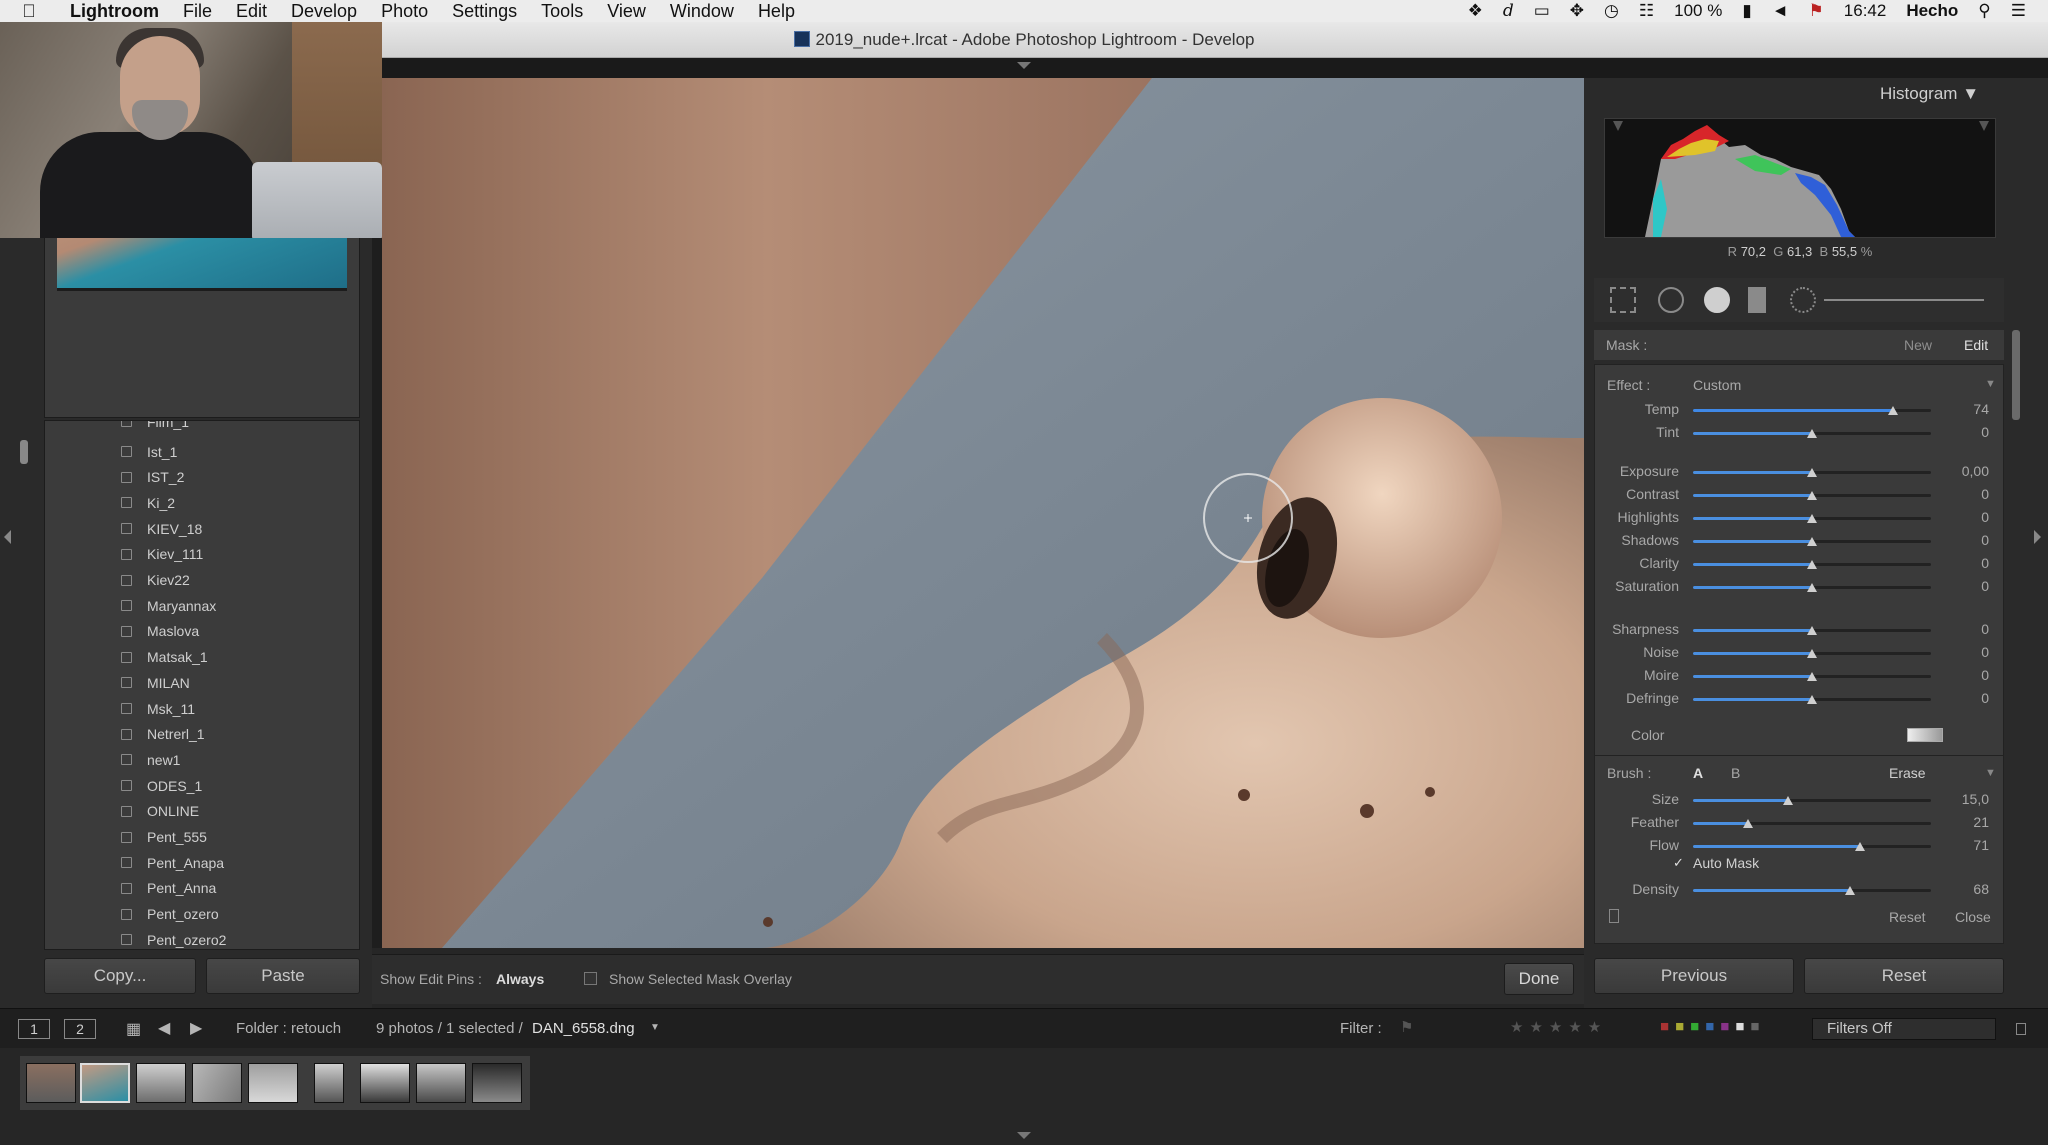  Describe the element at coordinates (1812, 587) in the screenshot. I see `saturation-slider-handle` at that location.